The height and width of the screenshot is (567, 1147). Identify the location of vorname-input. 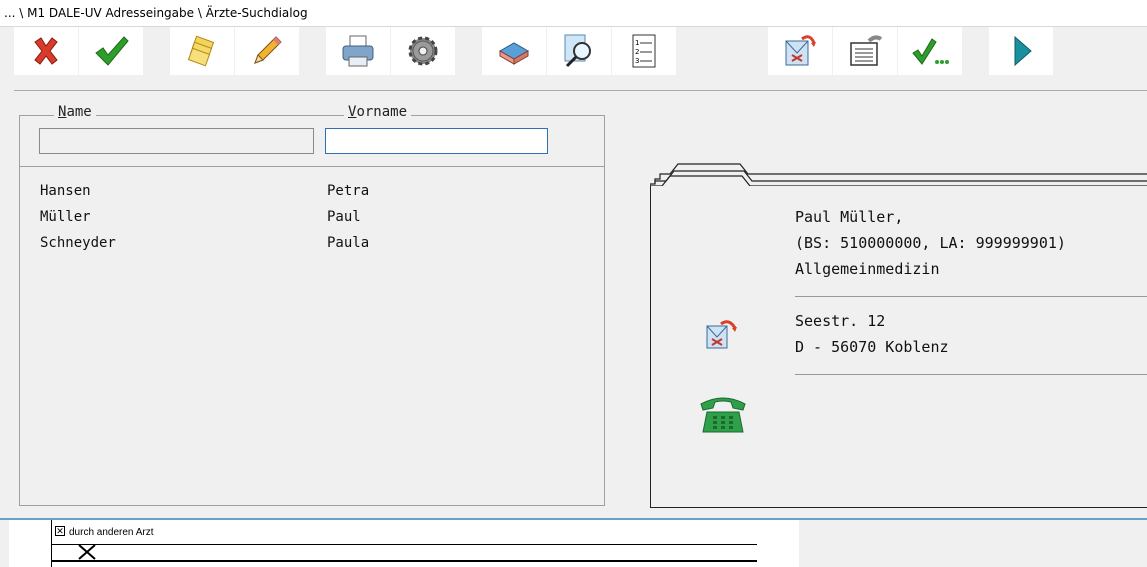
(436, 141).